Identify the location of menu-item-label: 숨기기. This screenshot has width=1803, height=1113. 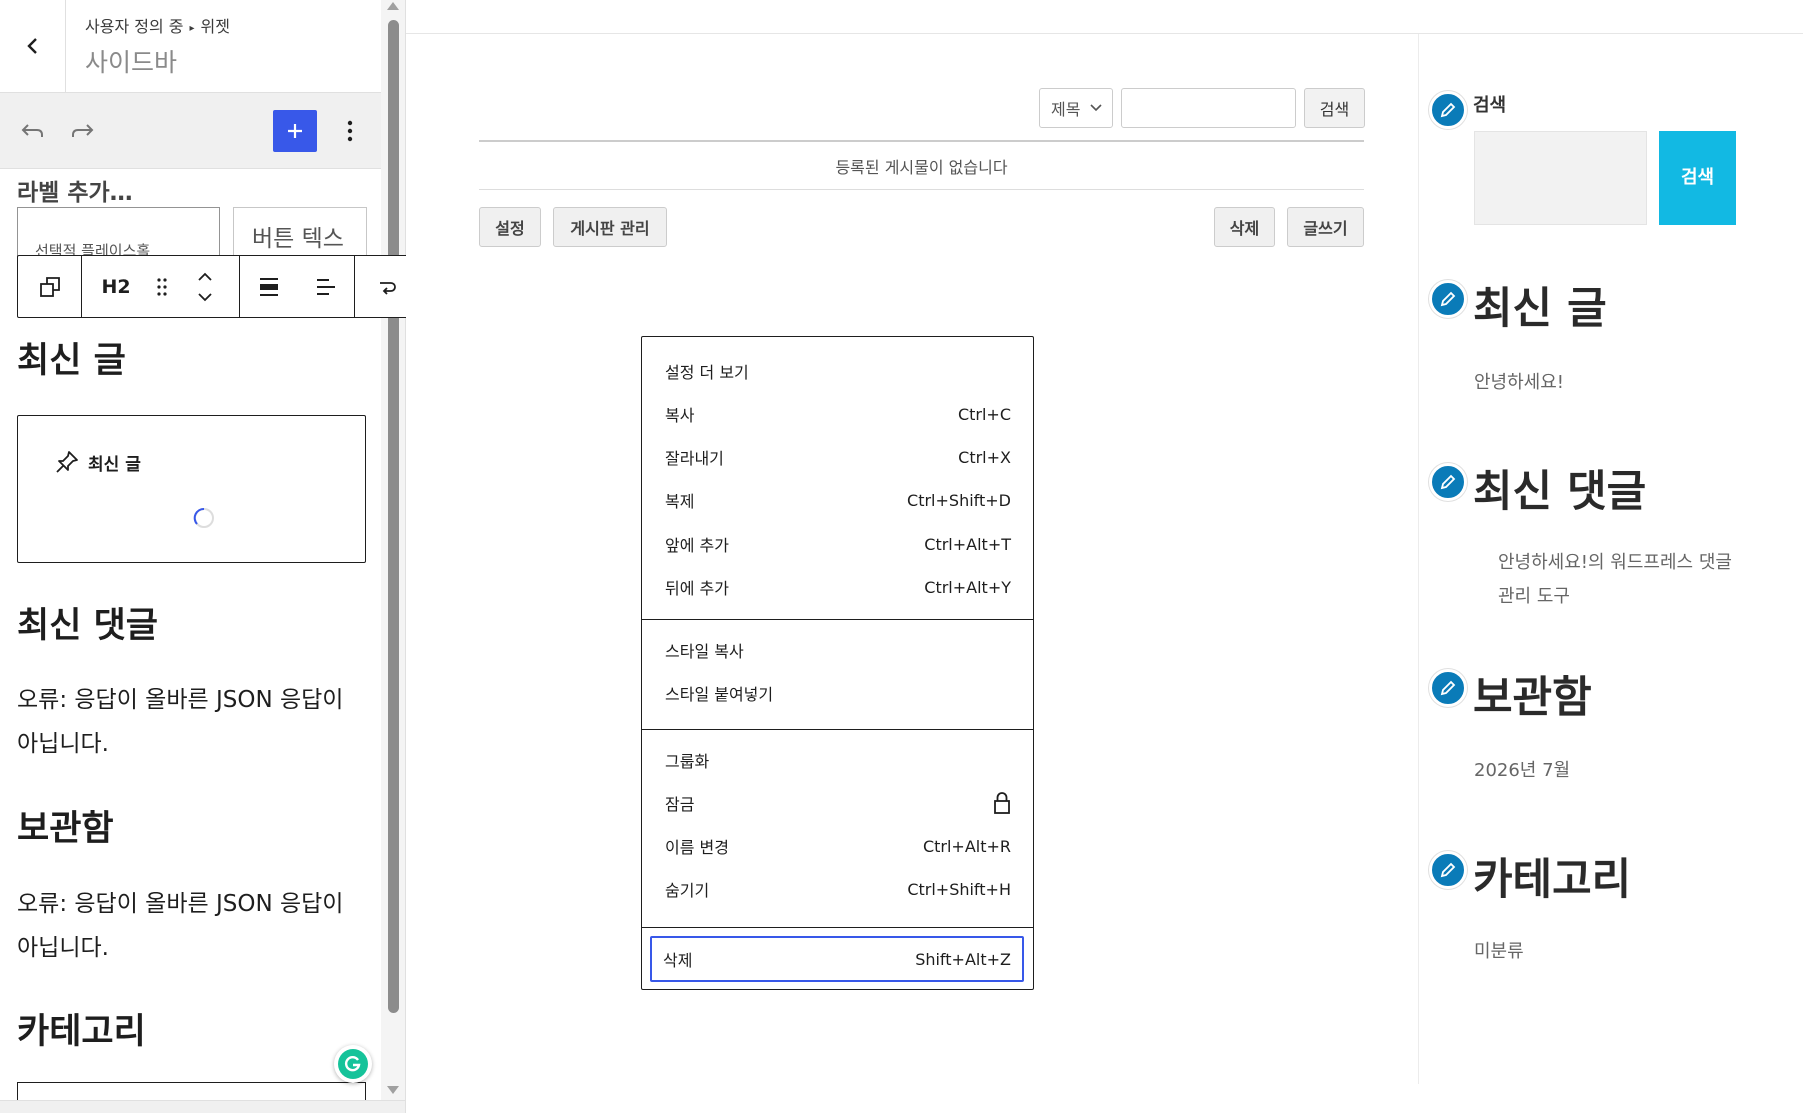
(687, 890).